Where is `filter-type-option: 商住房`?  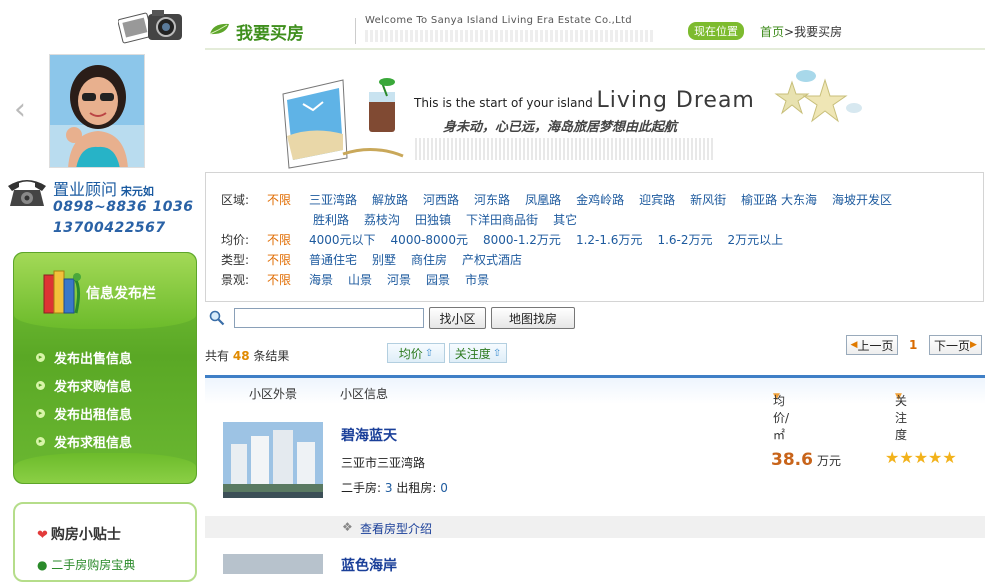
filter-type-option: 商住房 is located at coordinates (429, 259).